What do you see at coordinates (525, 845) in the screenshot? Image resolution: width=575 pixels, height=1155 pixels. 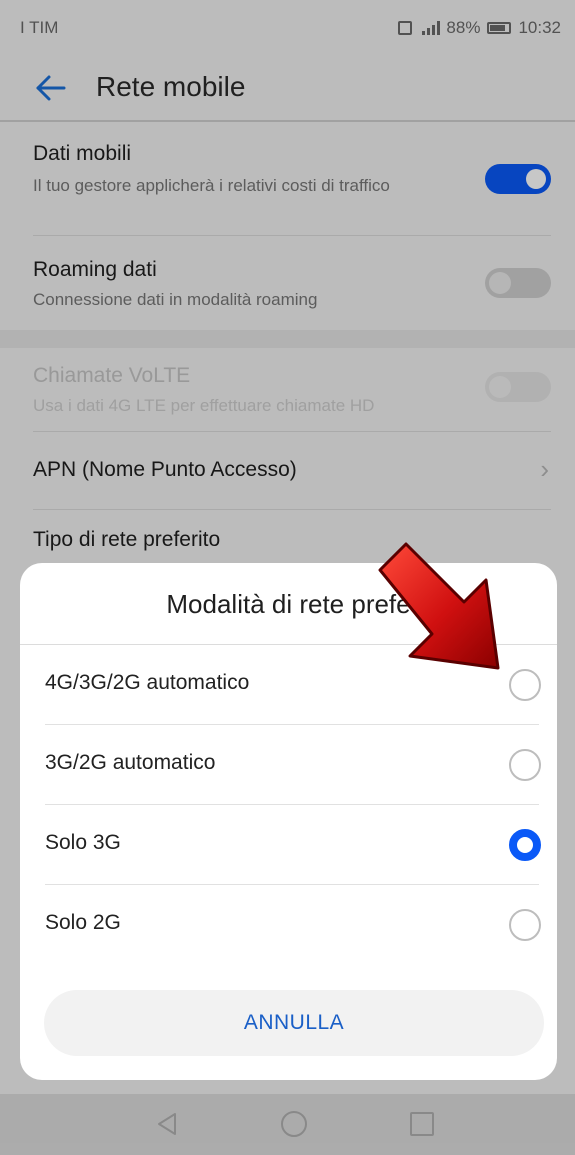 I see `radio-button-selected` at bounding box center [525, 845].